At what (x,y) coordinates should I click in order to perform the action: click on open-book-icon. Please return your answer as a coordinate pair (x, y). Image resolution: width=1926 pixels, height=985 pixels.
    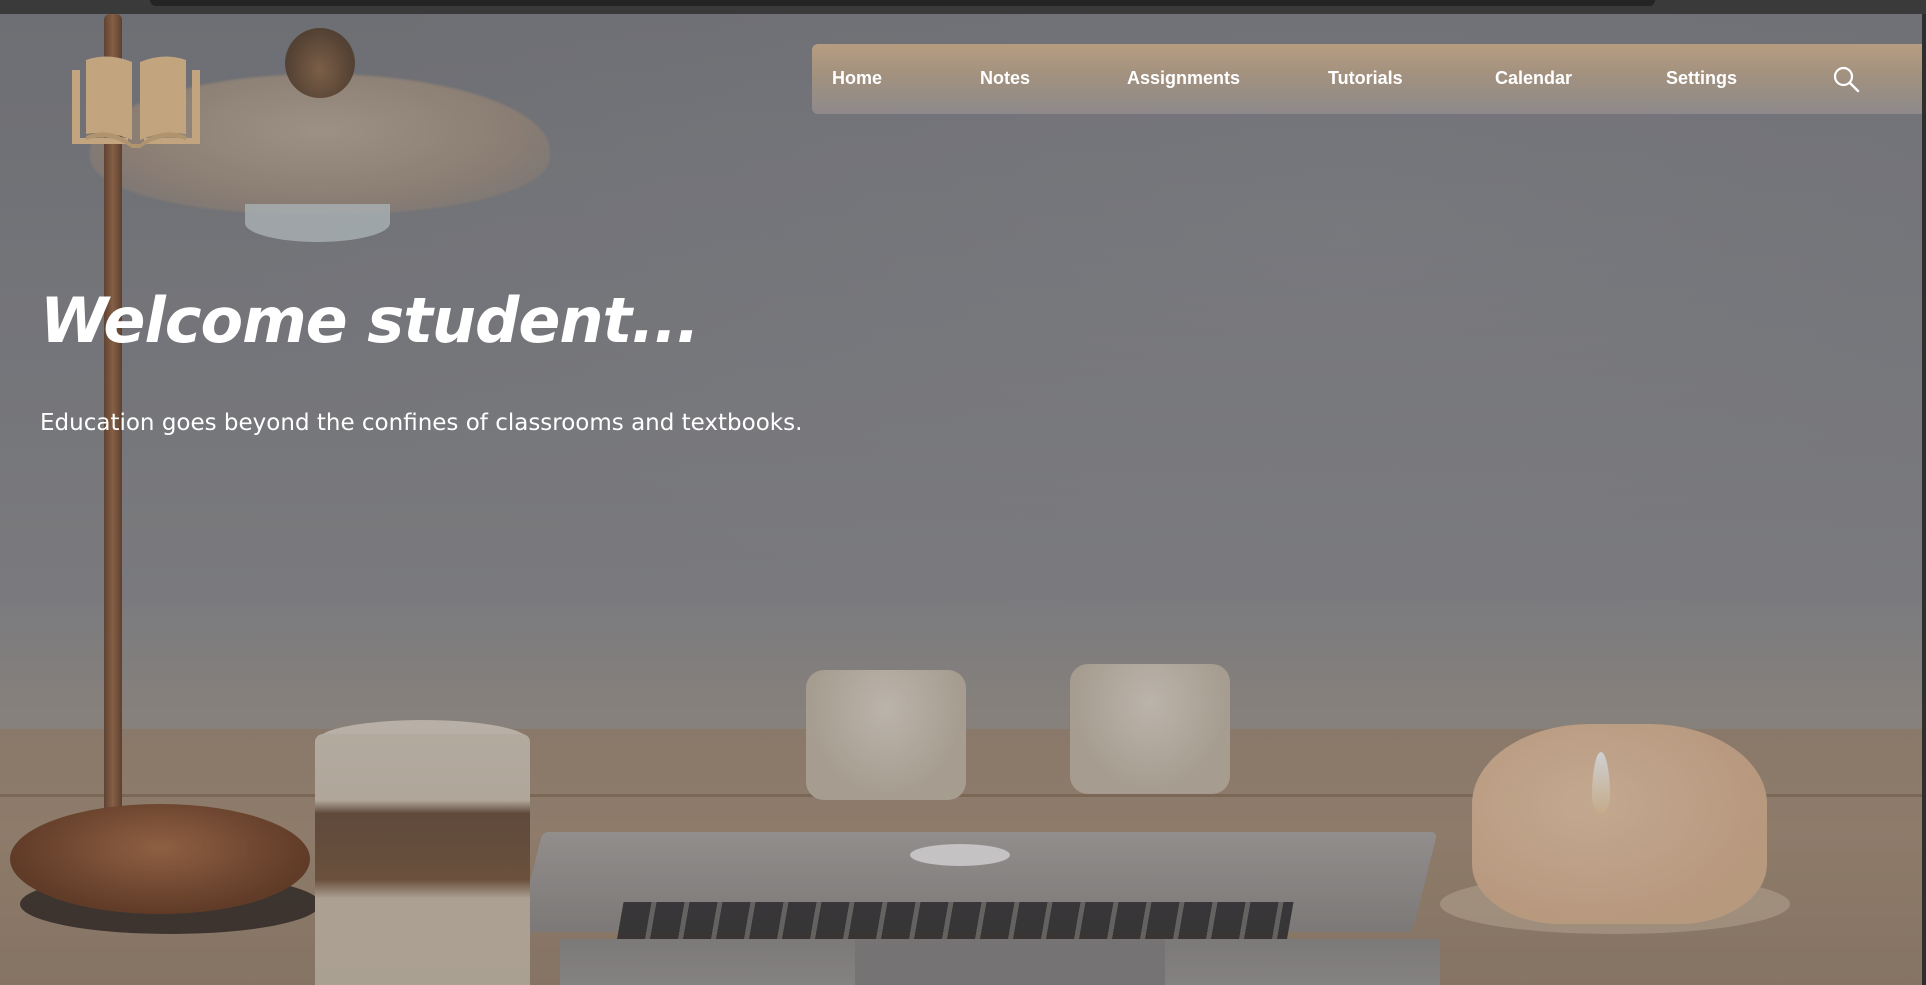
    Looking at the image, I should click on (136, 101).